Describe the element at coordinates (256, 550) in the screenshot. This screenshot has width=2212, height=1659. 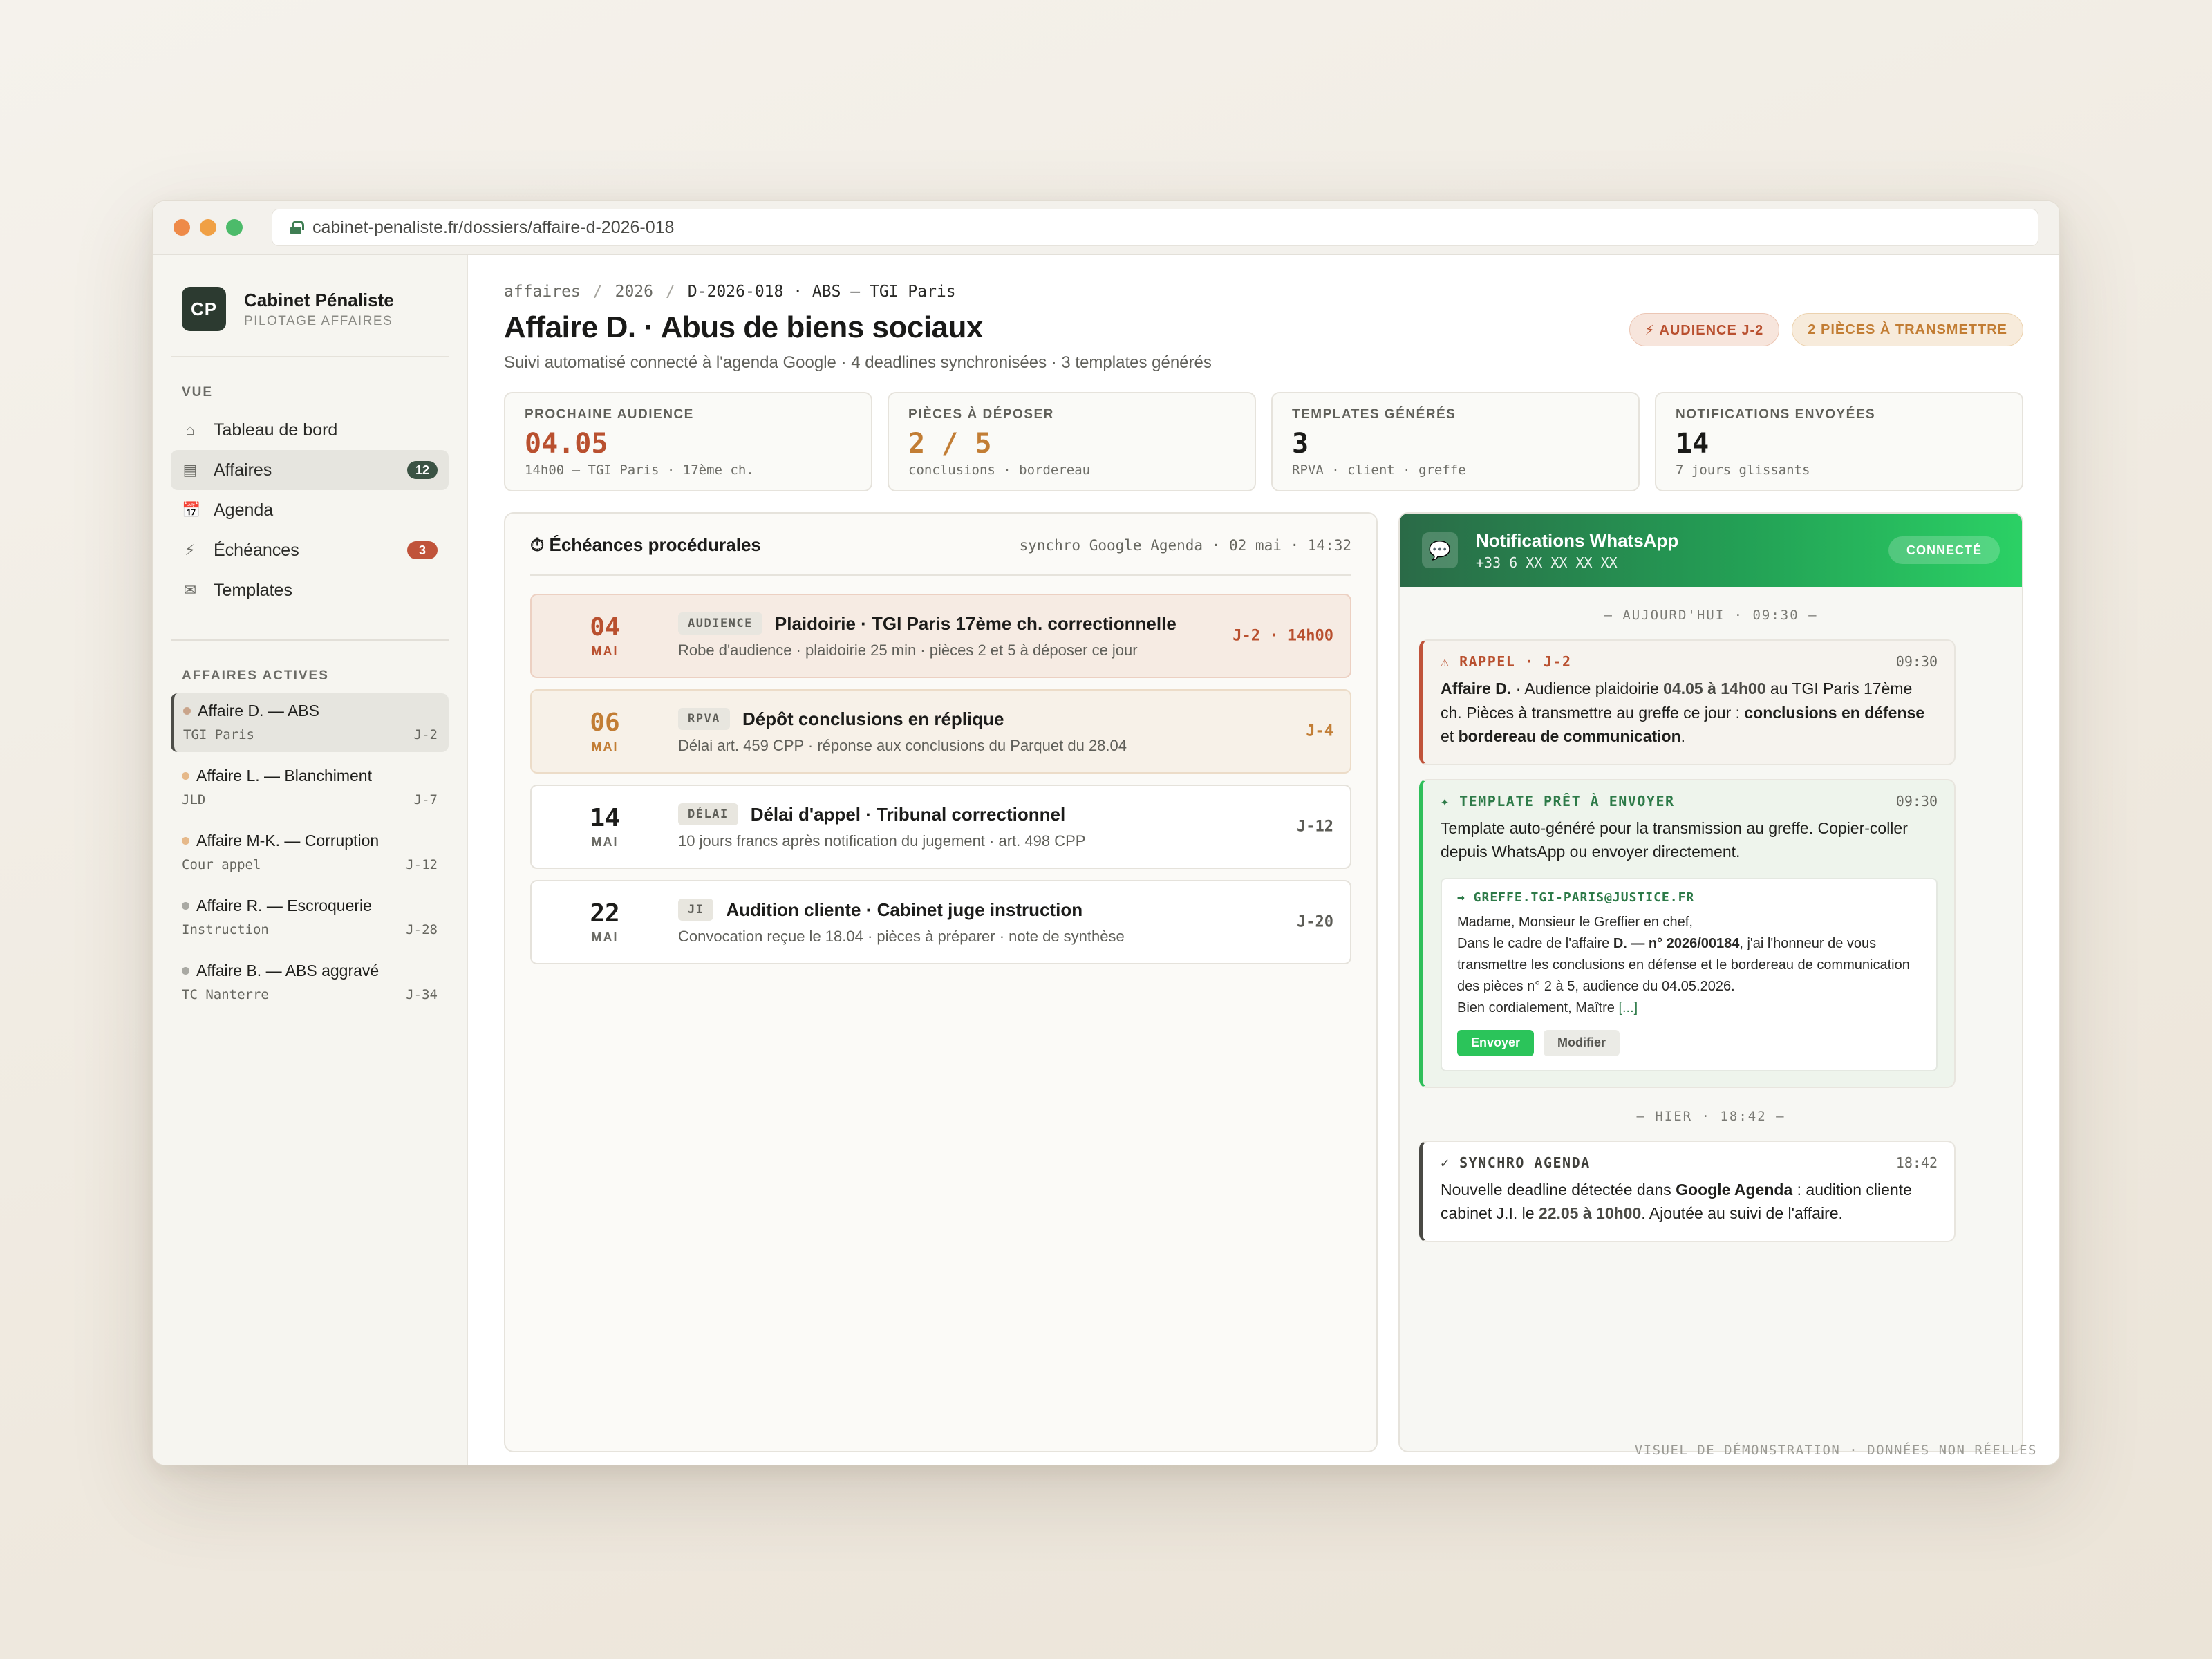
I see `sidebar-item-label: Échéances` at that location.